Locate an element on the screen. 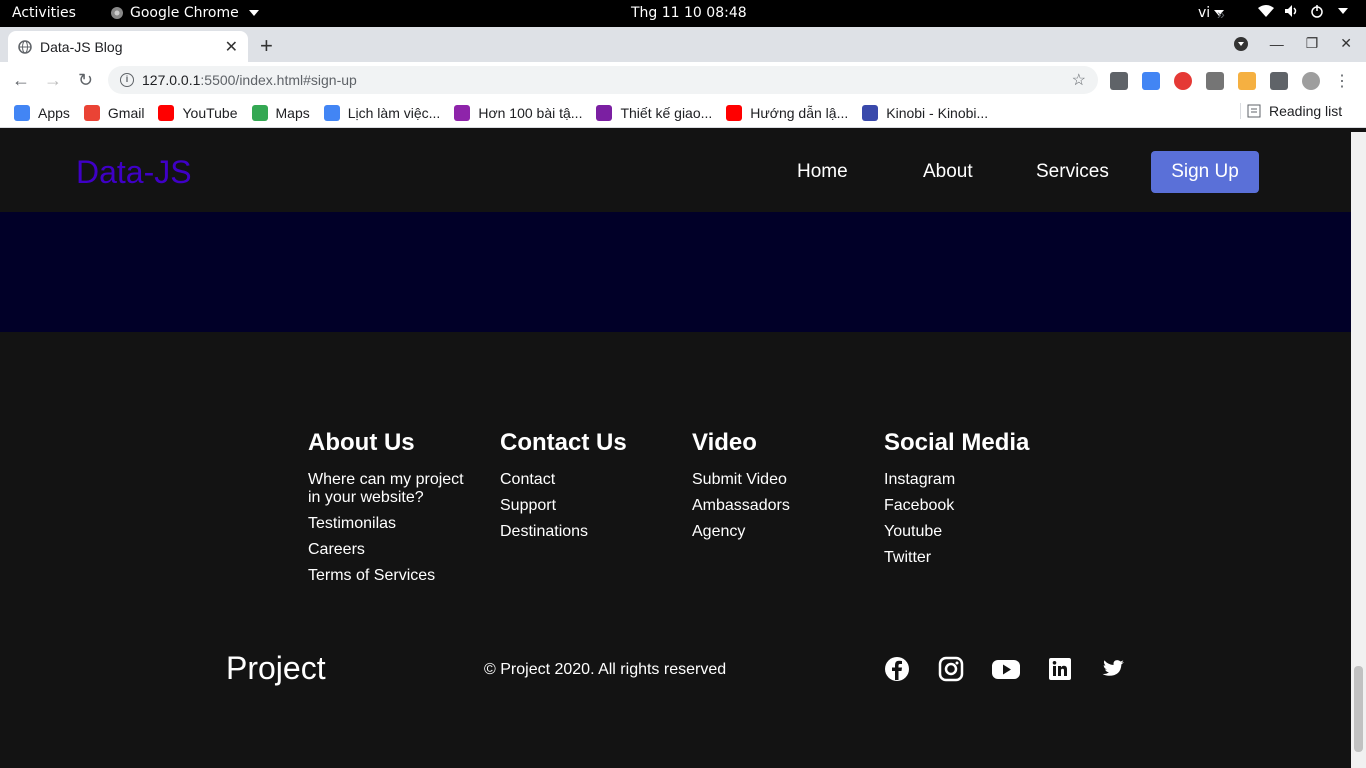 The height and width of the screenshot is (768, 1366). more-bookmarks-button: » is located at coordinates (1221, 14).